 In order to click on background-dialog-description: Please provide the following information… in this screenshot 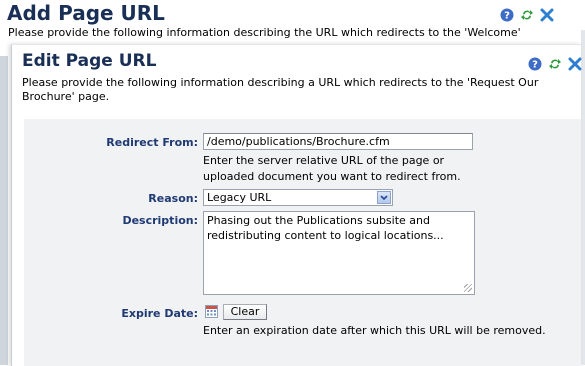, I will do `click(264, 32)`.